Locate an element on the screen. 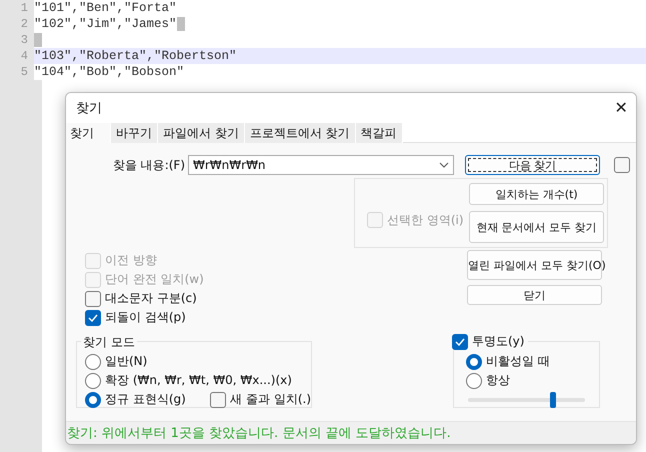 Image resolution: width=646 pixels, height=452 pixels. dialog-button: 일치하는 개수(t) is located at coordinates (536, 194).